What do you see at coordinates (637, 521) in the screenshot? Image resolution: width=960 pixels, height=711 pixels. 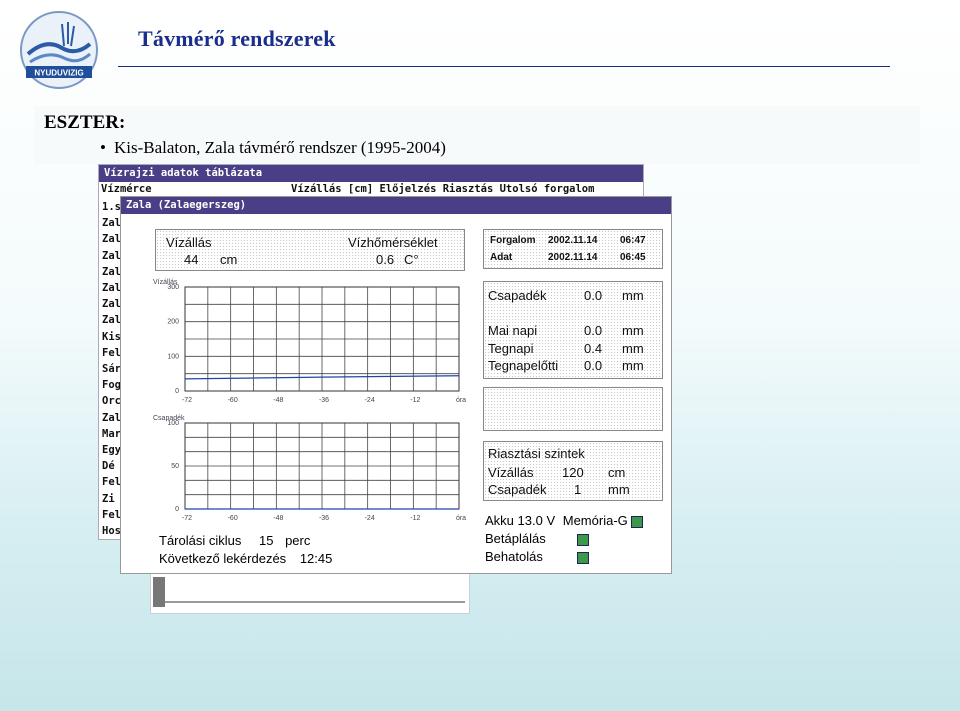 I see `memory-indicator-icon` at bounding box center [637, 521].